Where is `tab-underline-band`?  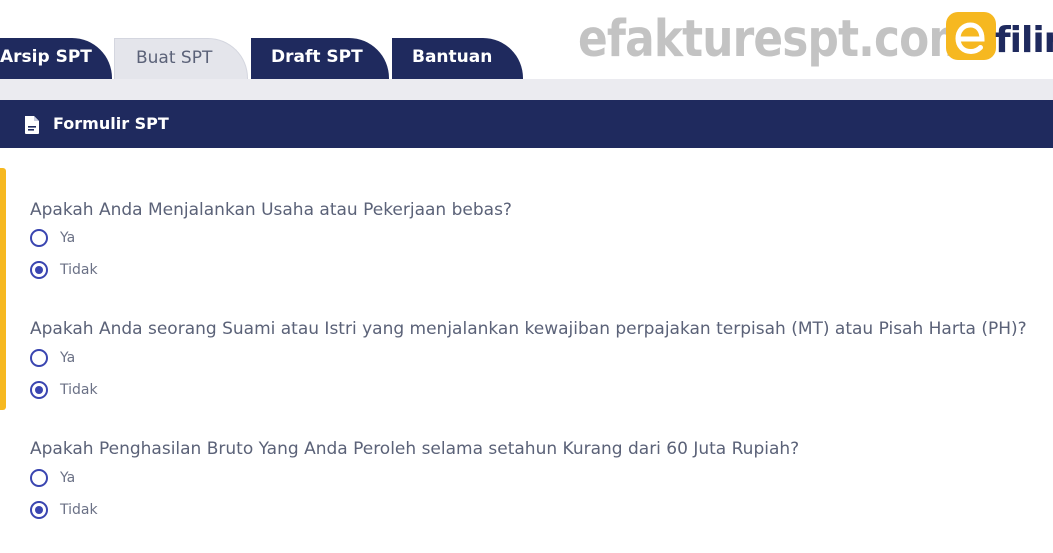
tab-underline-band is located at coordinates (526, 89).